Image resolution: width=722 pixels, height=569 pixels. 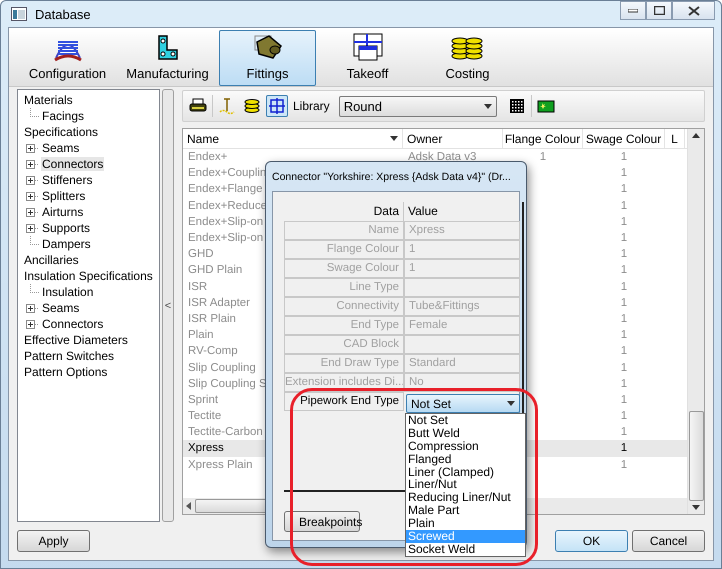 I want to click on table-cell: RV-Comp, so click(x=213, y=351).